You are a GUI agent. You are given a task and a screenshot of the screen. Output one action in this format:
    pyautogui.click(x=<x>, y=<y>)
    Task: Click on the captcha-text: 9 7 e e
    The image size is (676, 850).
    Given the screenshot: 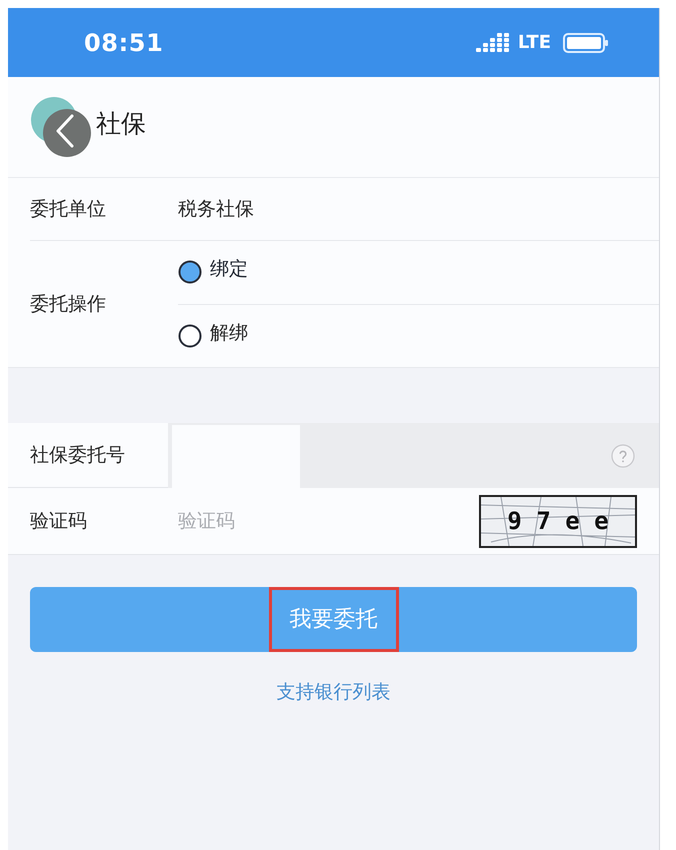 What is the action you would take?
    pyautogui.click(x=558, y=521)
    